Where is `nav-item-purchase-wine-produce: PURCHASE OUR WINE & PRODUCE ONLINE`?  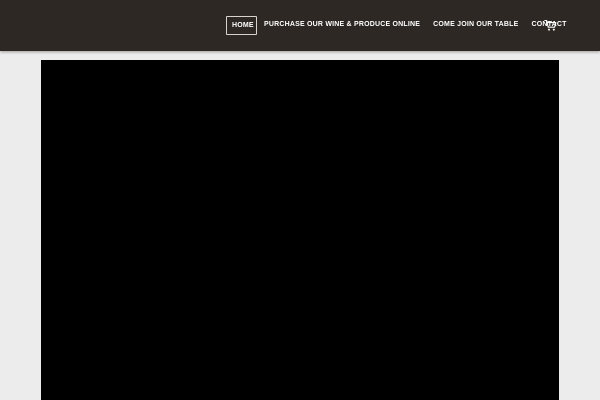
nav-item-purchase-wine-produce: PURCHASE OUR WINE & PRODUCE ONLINE is located at coordinates (342, 25).